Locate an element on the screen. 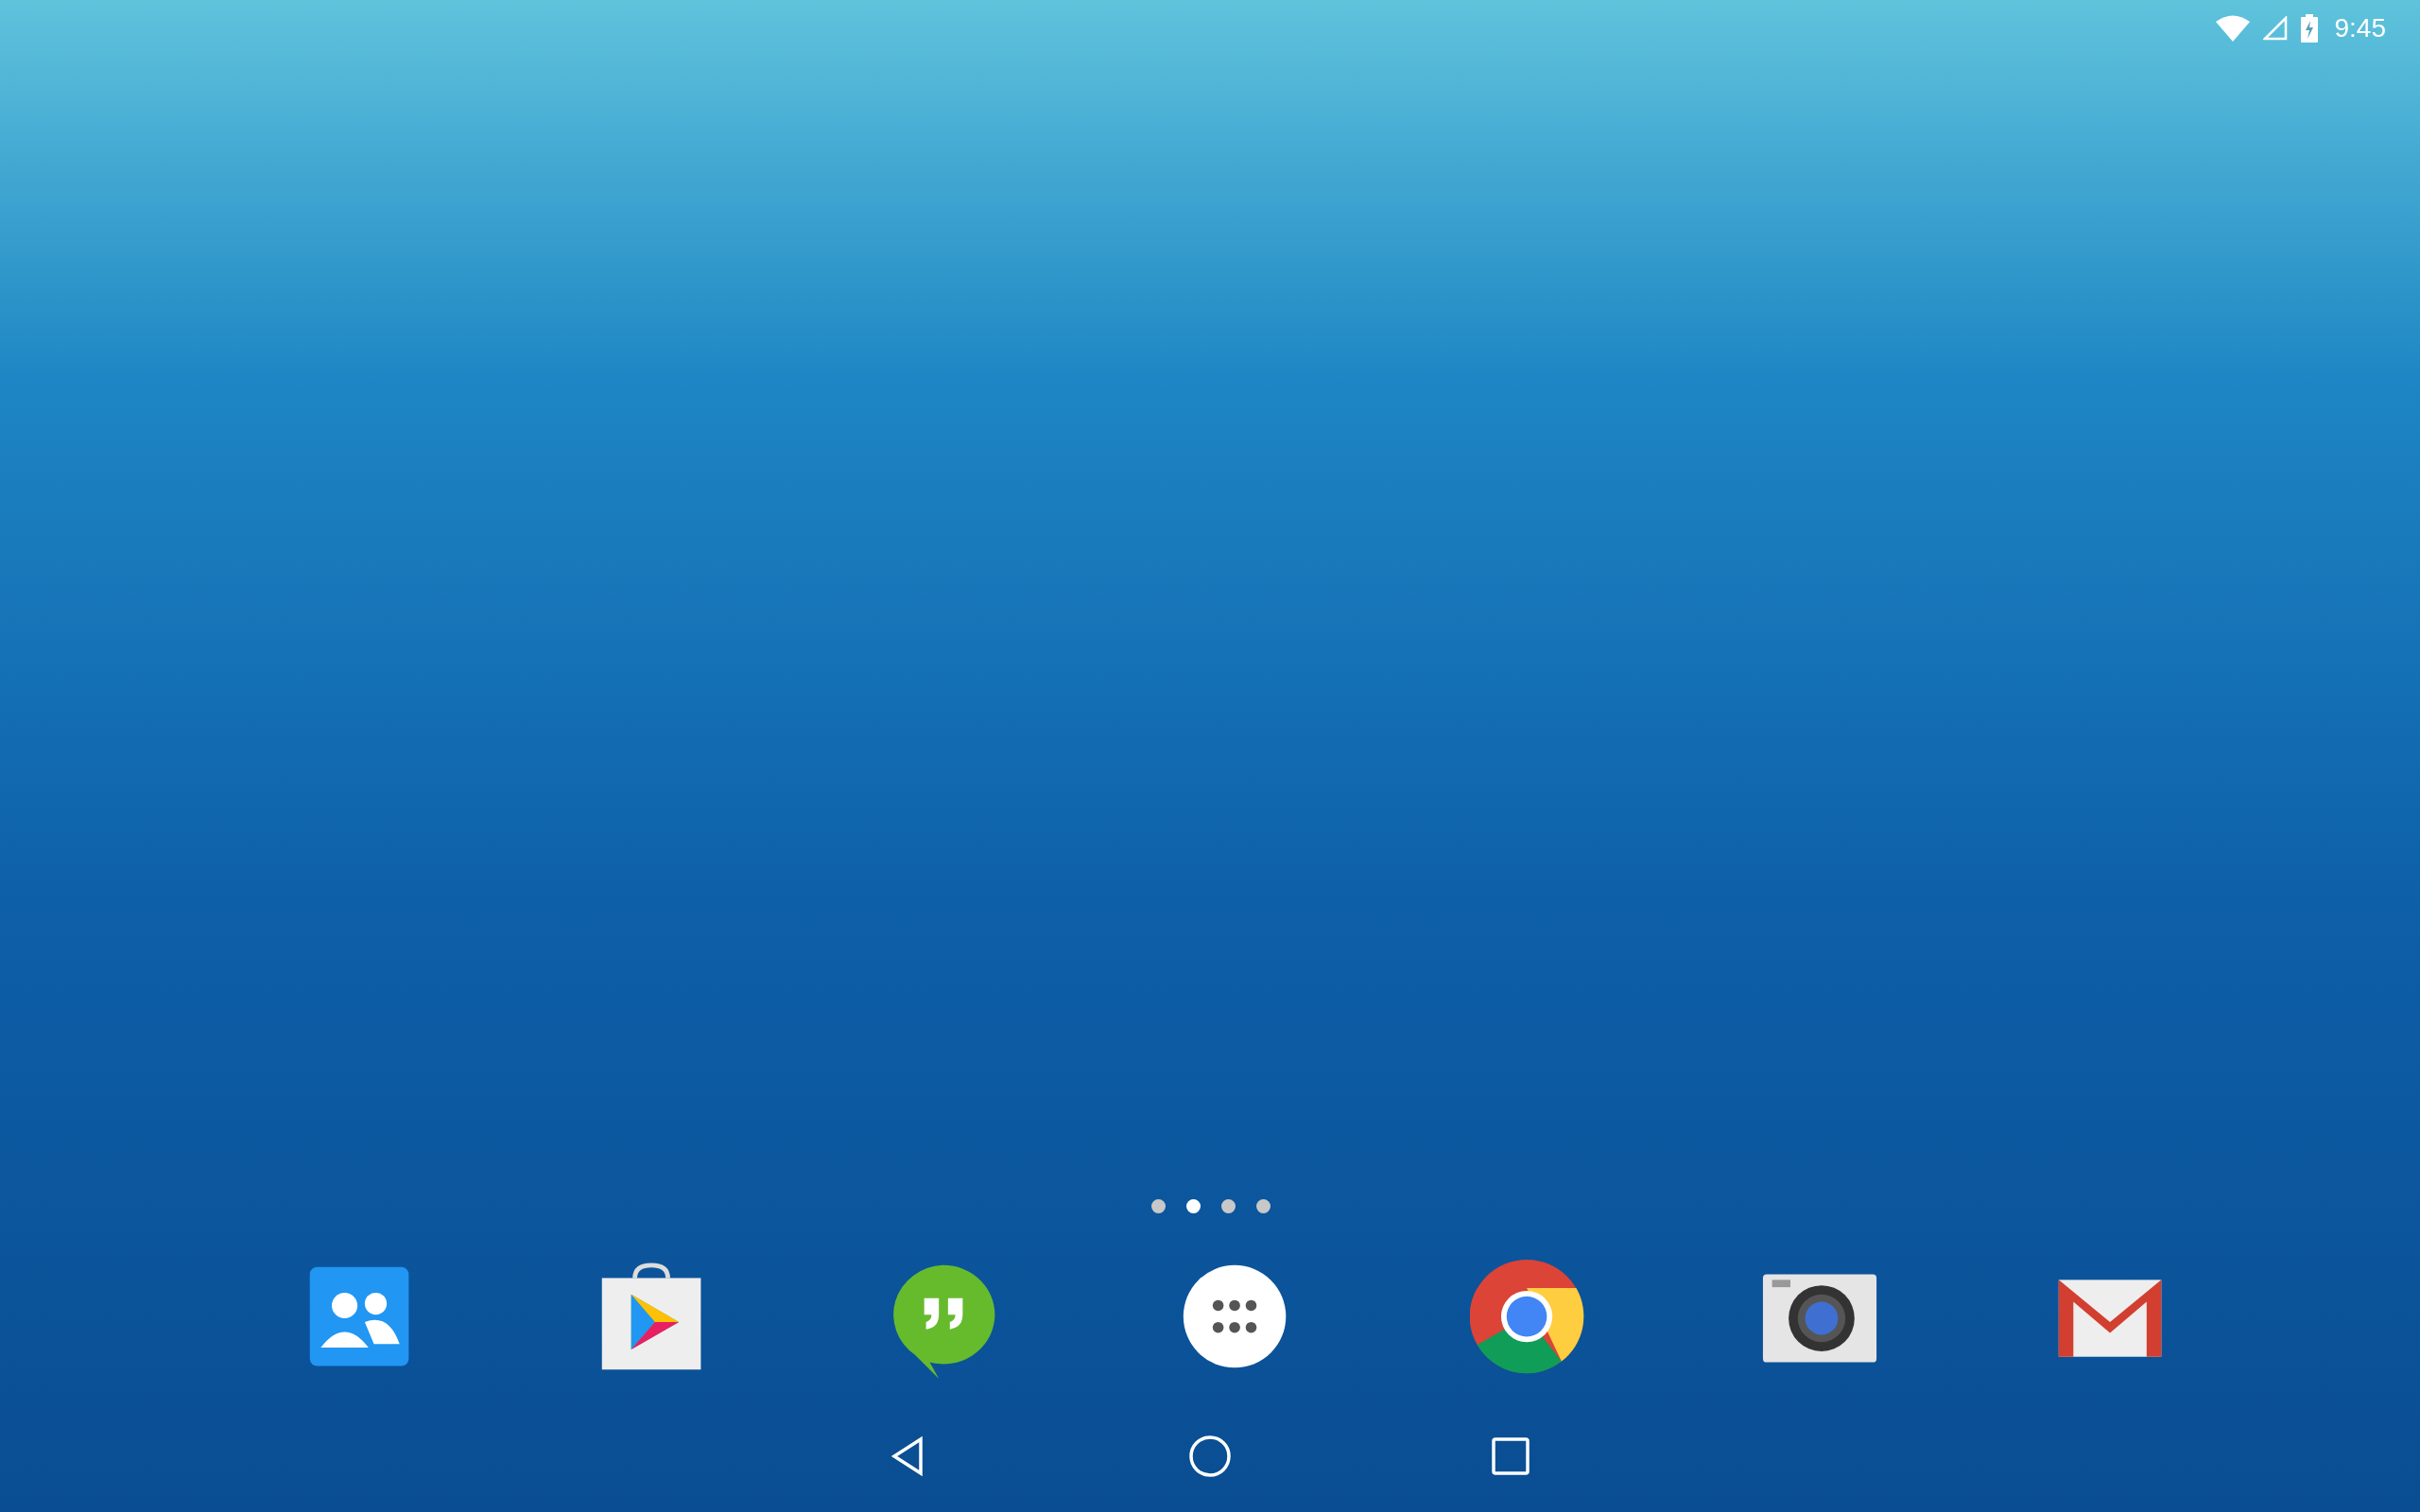 This screenshot has width=2420, height=1512. wifi-icon is located at coordinates (2232, 28).